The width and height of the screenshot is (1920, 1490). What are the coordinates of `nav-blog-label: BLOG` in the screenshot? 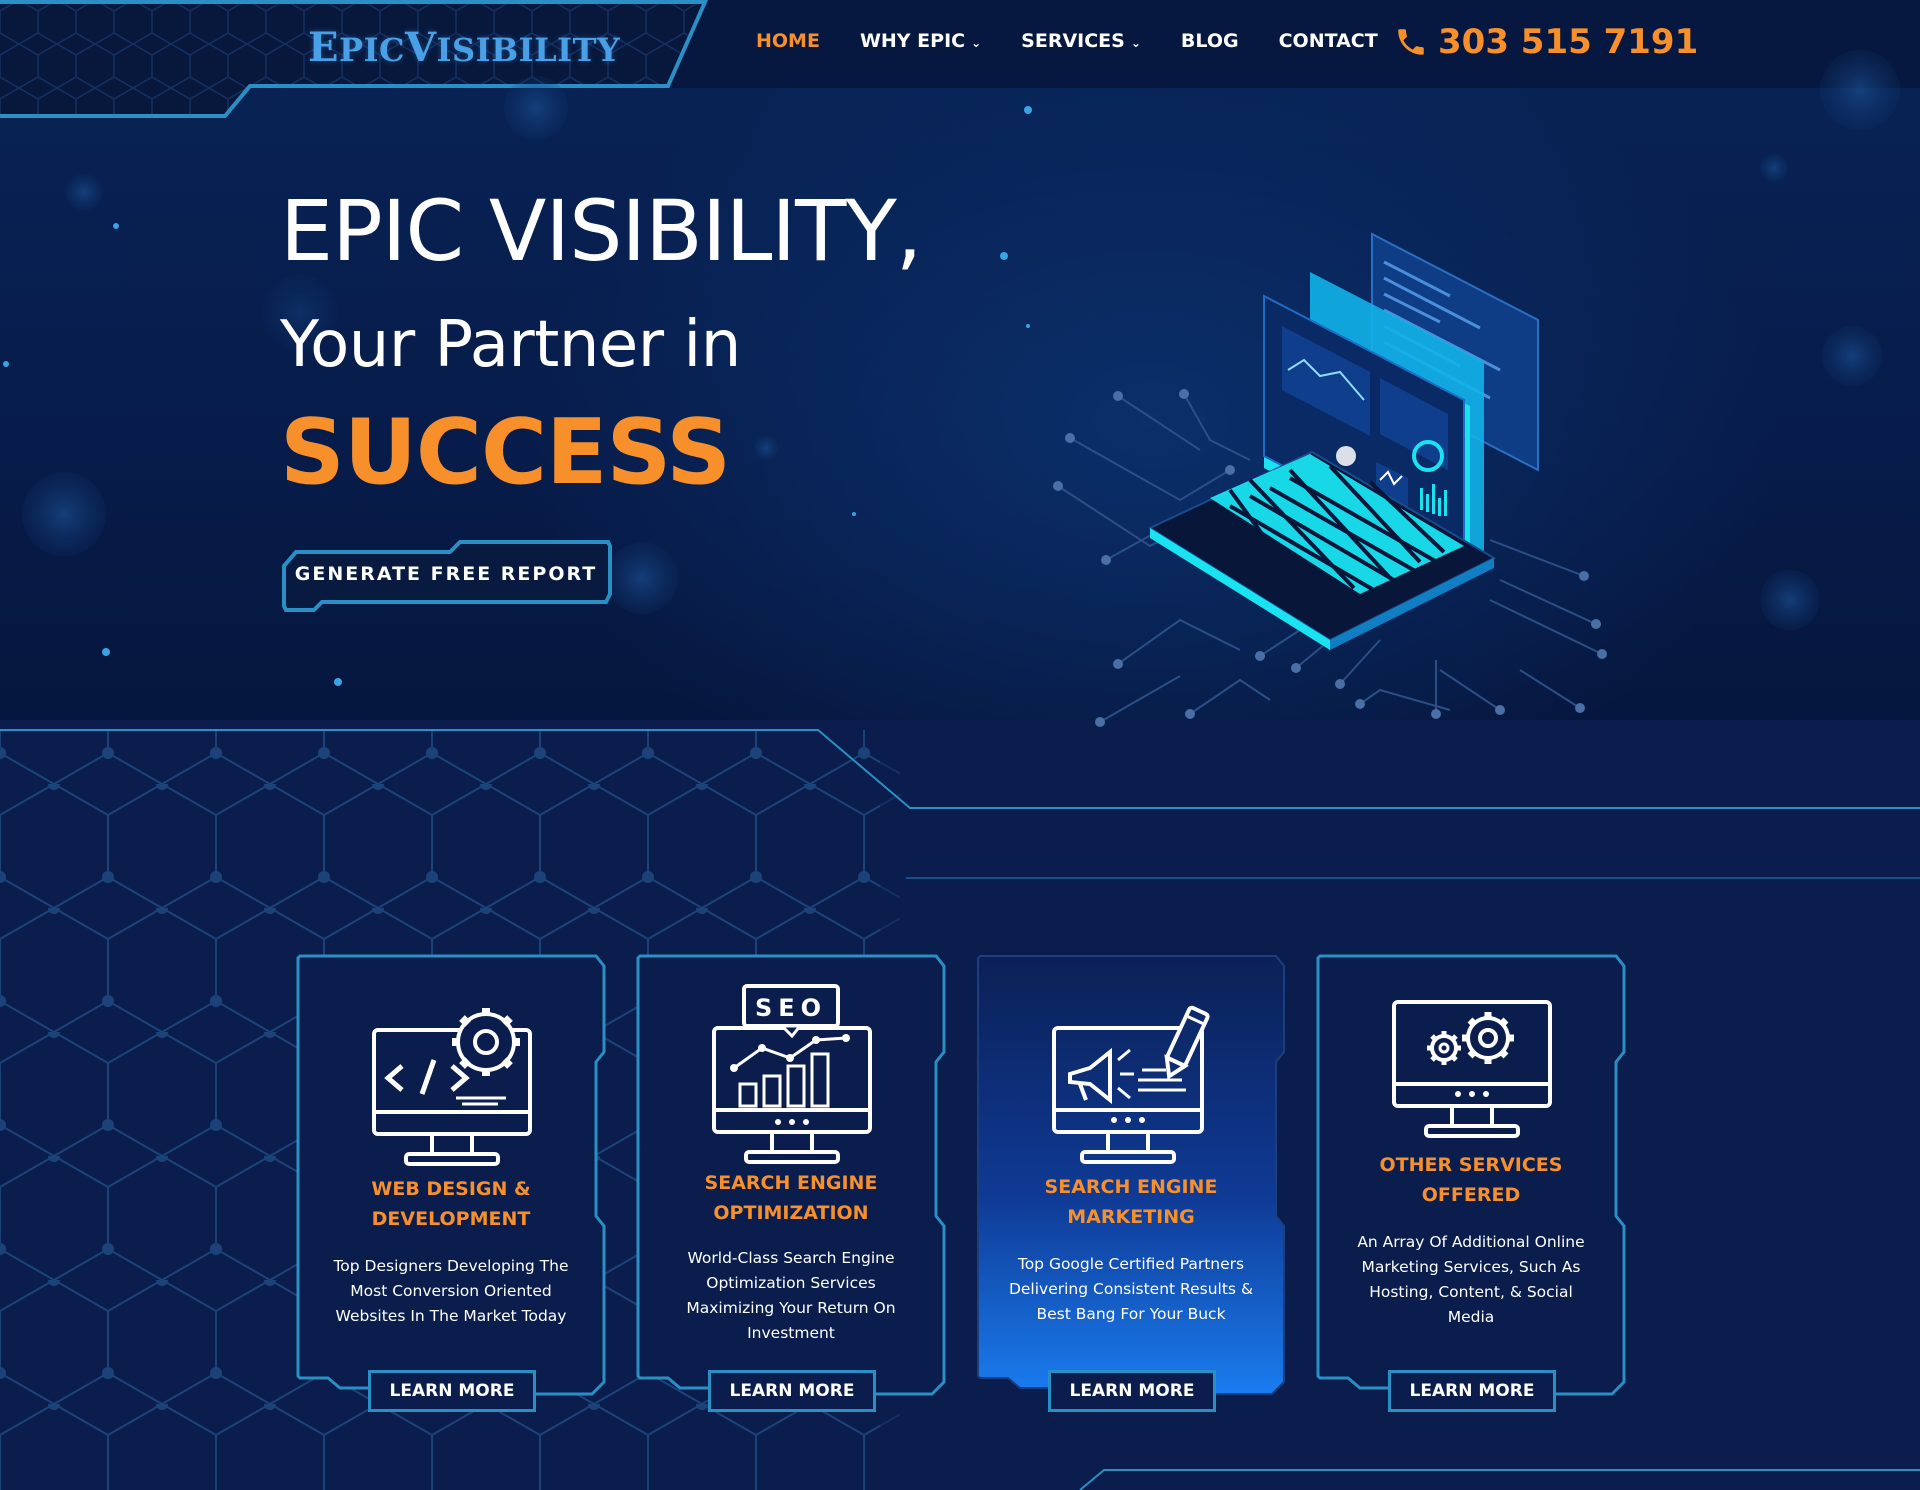 It's located at (1209, 41).